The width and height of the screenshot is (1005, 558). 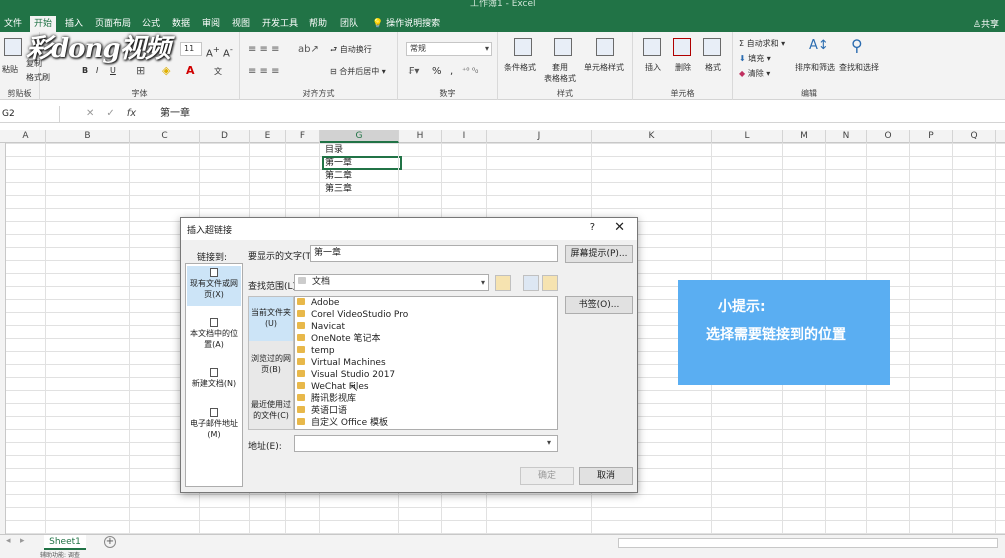 What do you see at coordinates (241, 24) in the screenshot?
I see `tab-view: 视图` at bounding box center [241, 24].